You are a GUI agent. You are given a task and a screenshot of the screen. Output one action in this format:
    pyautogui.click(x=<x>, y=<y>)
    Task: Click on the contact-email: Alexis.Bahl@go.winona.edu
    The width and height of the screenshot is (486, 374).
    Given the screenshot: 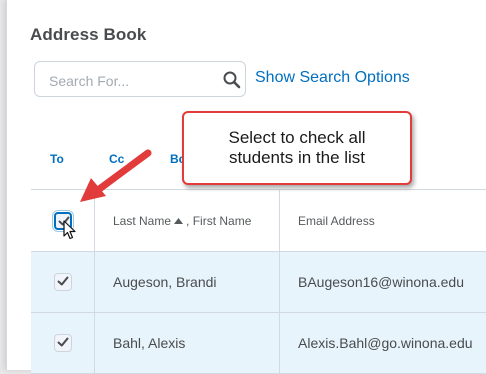 What is the action you would take?
    pyautogui.click(x=385, y=343)
    